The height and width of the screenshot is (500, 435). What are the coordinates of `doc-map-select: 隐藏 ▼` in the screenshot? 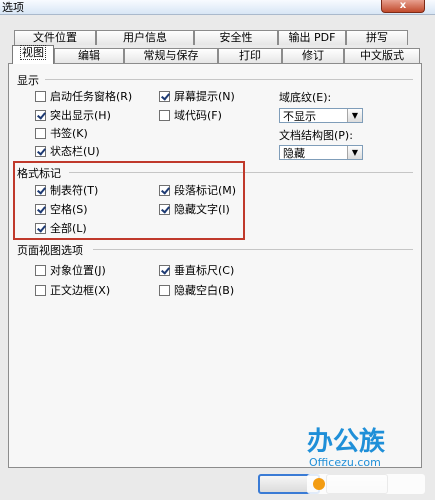 It's located at (321, 152).